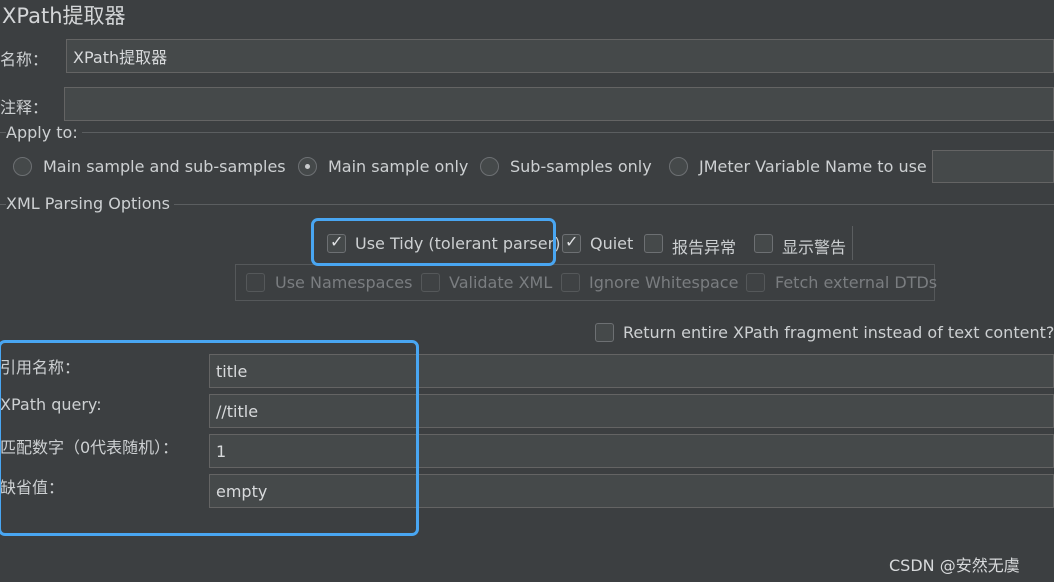  I want to click on row1-edge, so click(852, 243).